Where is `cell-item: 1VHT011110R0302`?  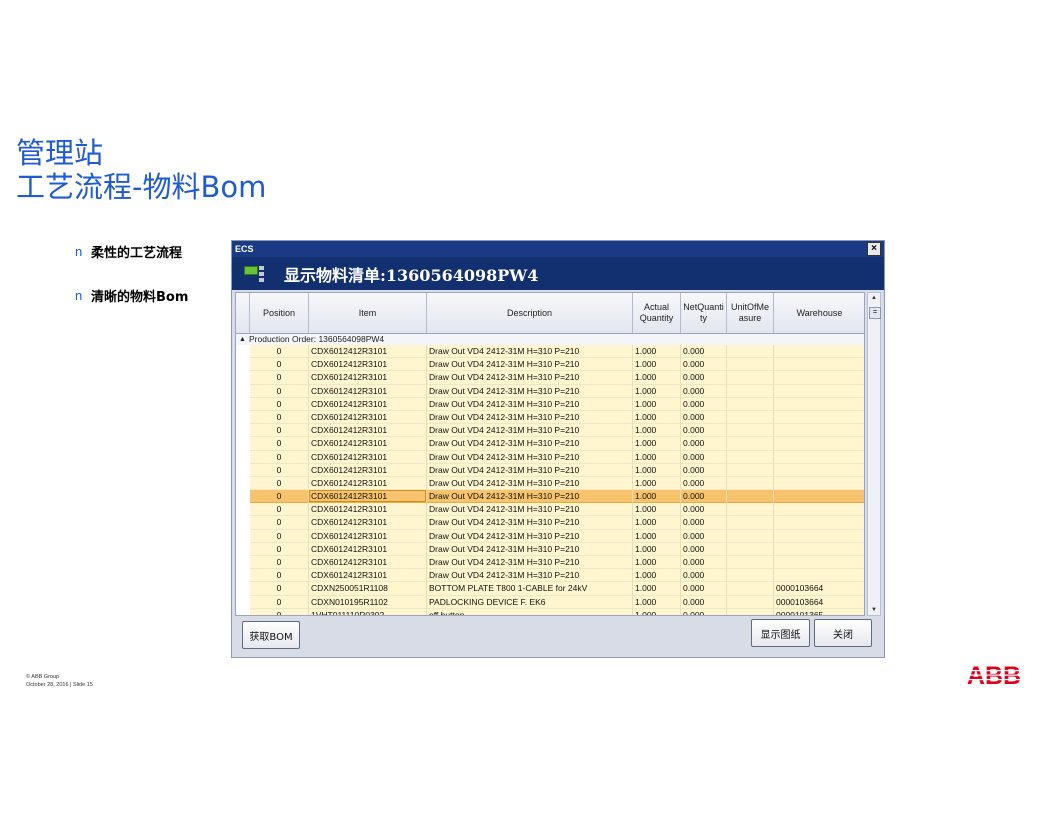
cell-item: 1VHT011110R0302 is located at coordinates (368, 611).